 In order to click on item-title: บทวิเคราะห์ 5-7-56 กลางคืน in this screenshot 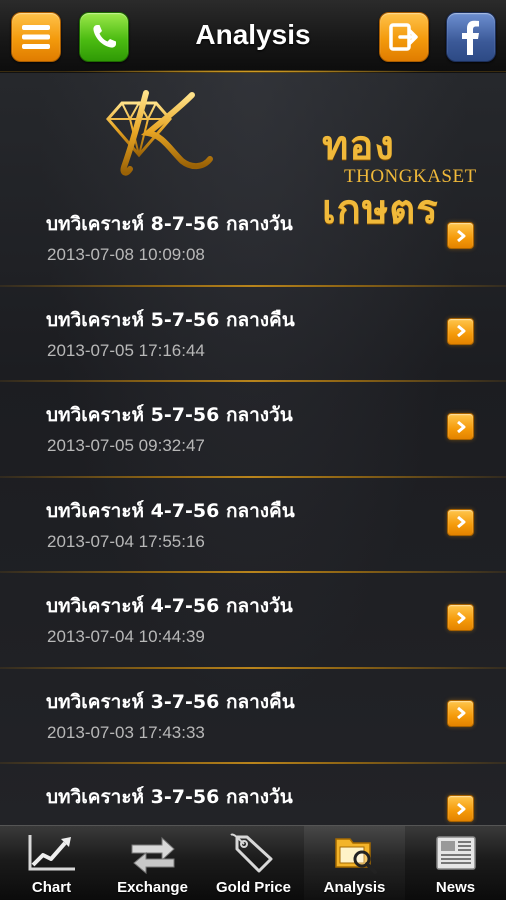, I will do `click(170, 319)`.